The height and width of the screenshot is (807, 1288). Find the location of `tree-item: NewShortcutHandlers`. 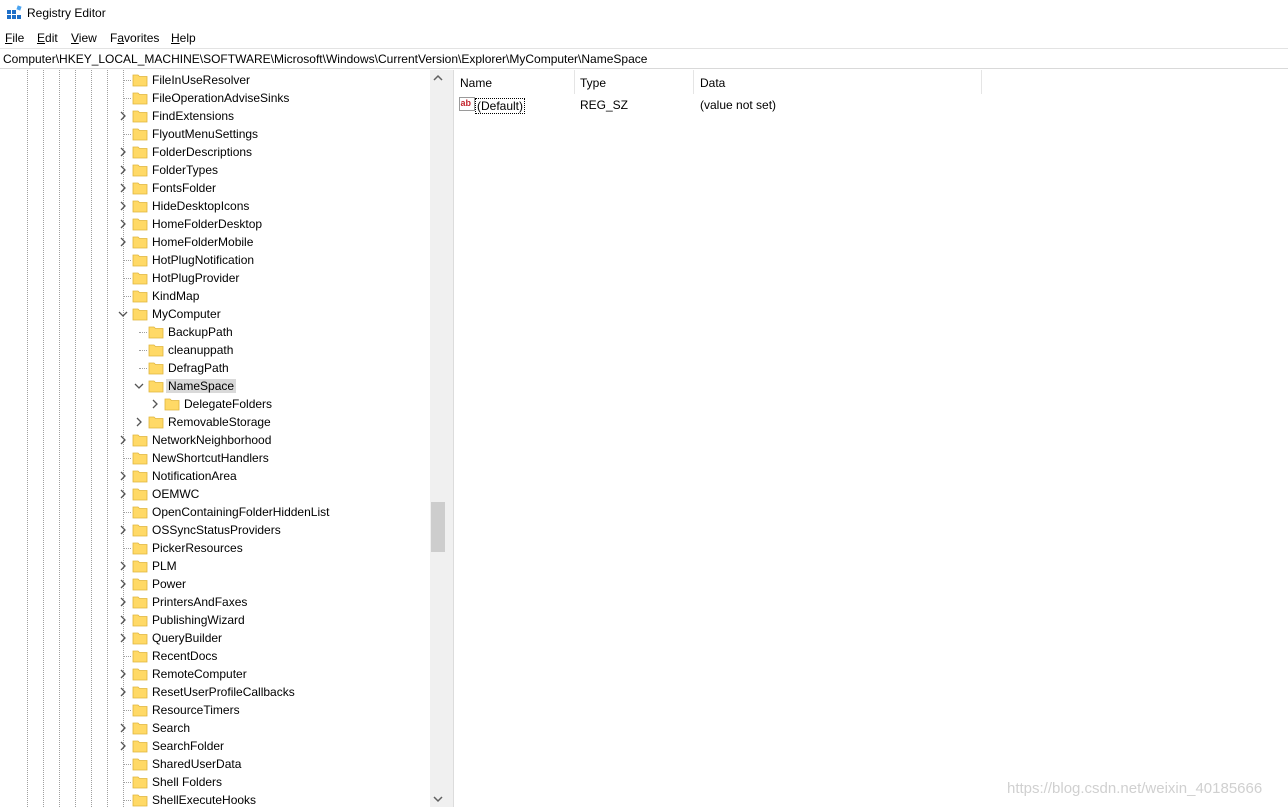

tree-item: NewShortcutHandlers is located at coordinates (215, 458).